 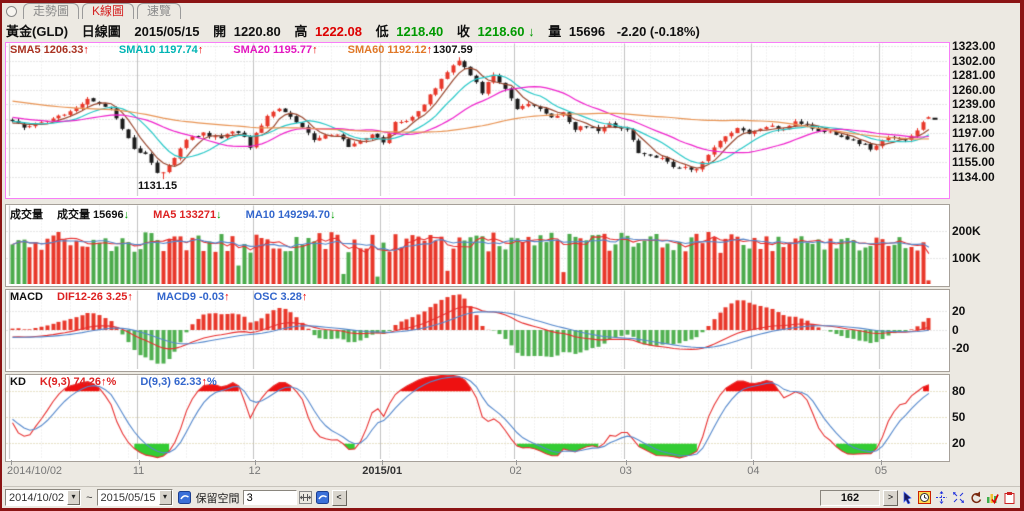 I want to click on volume-axis-label: 100K, so click(x=966, y=257).